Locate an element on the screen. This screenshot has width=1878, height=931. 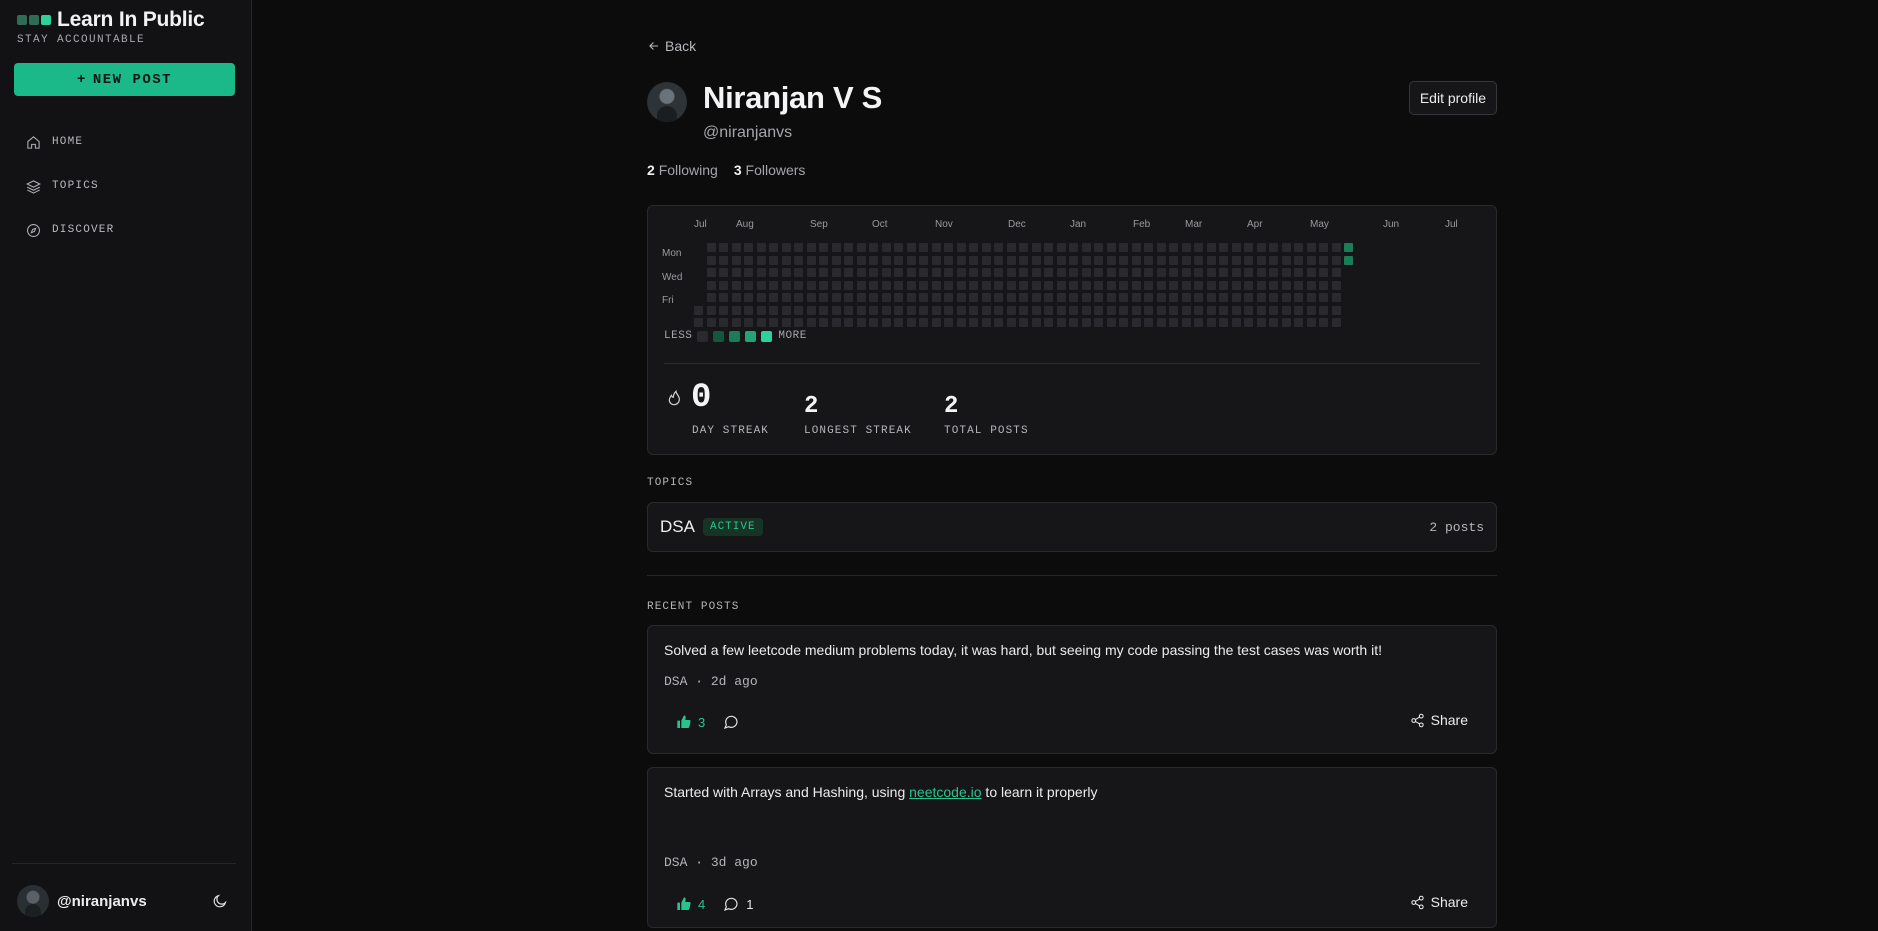
heatmap-legend: LESS MORE is located at coordinates (735, 336).